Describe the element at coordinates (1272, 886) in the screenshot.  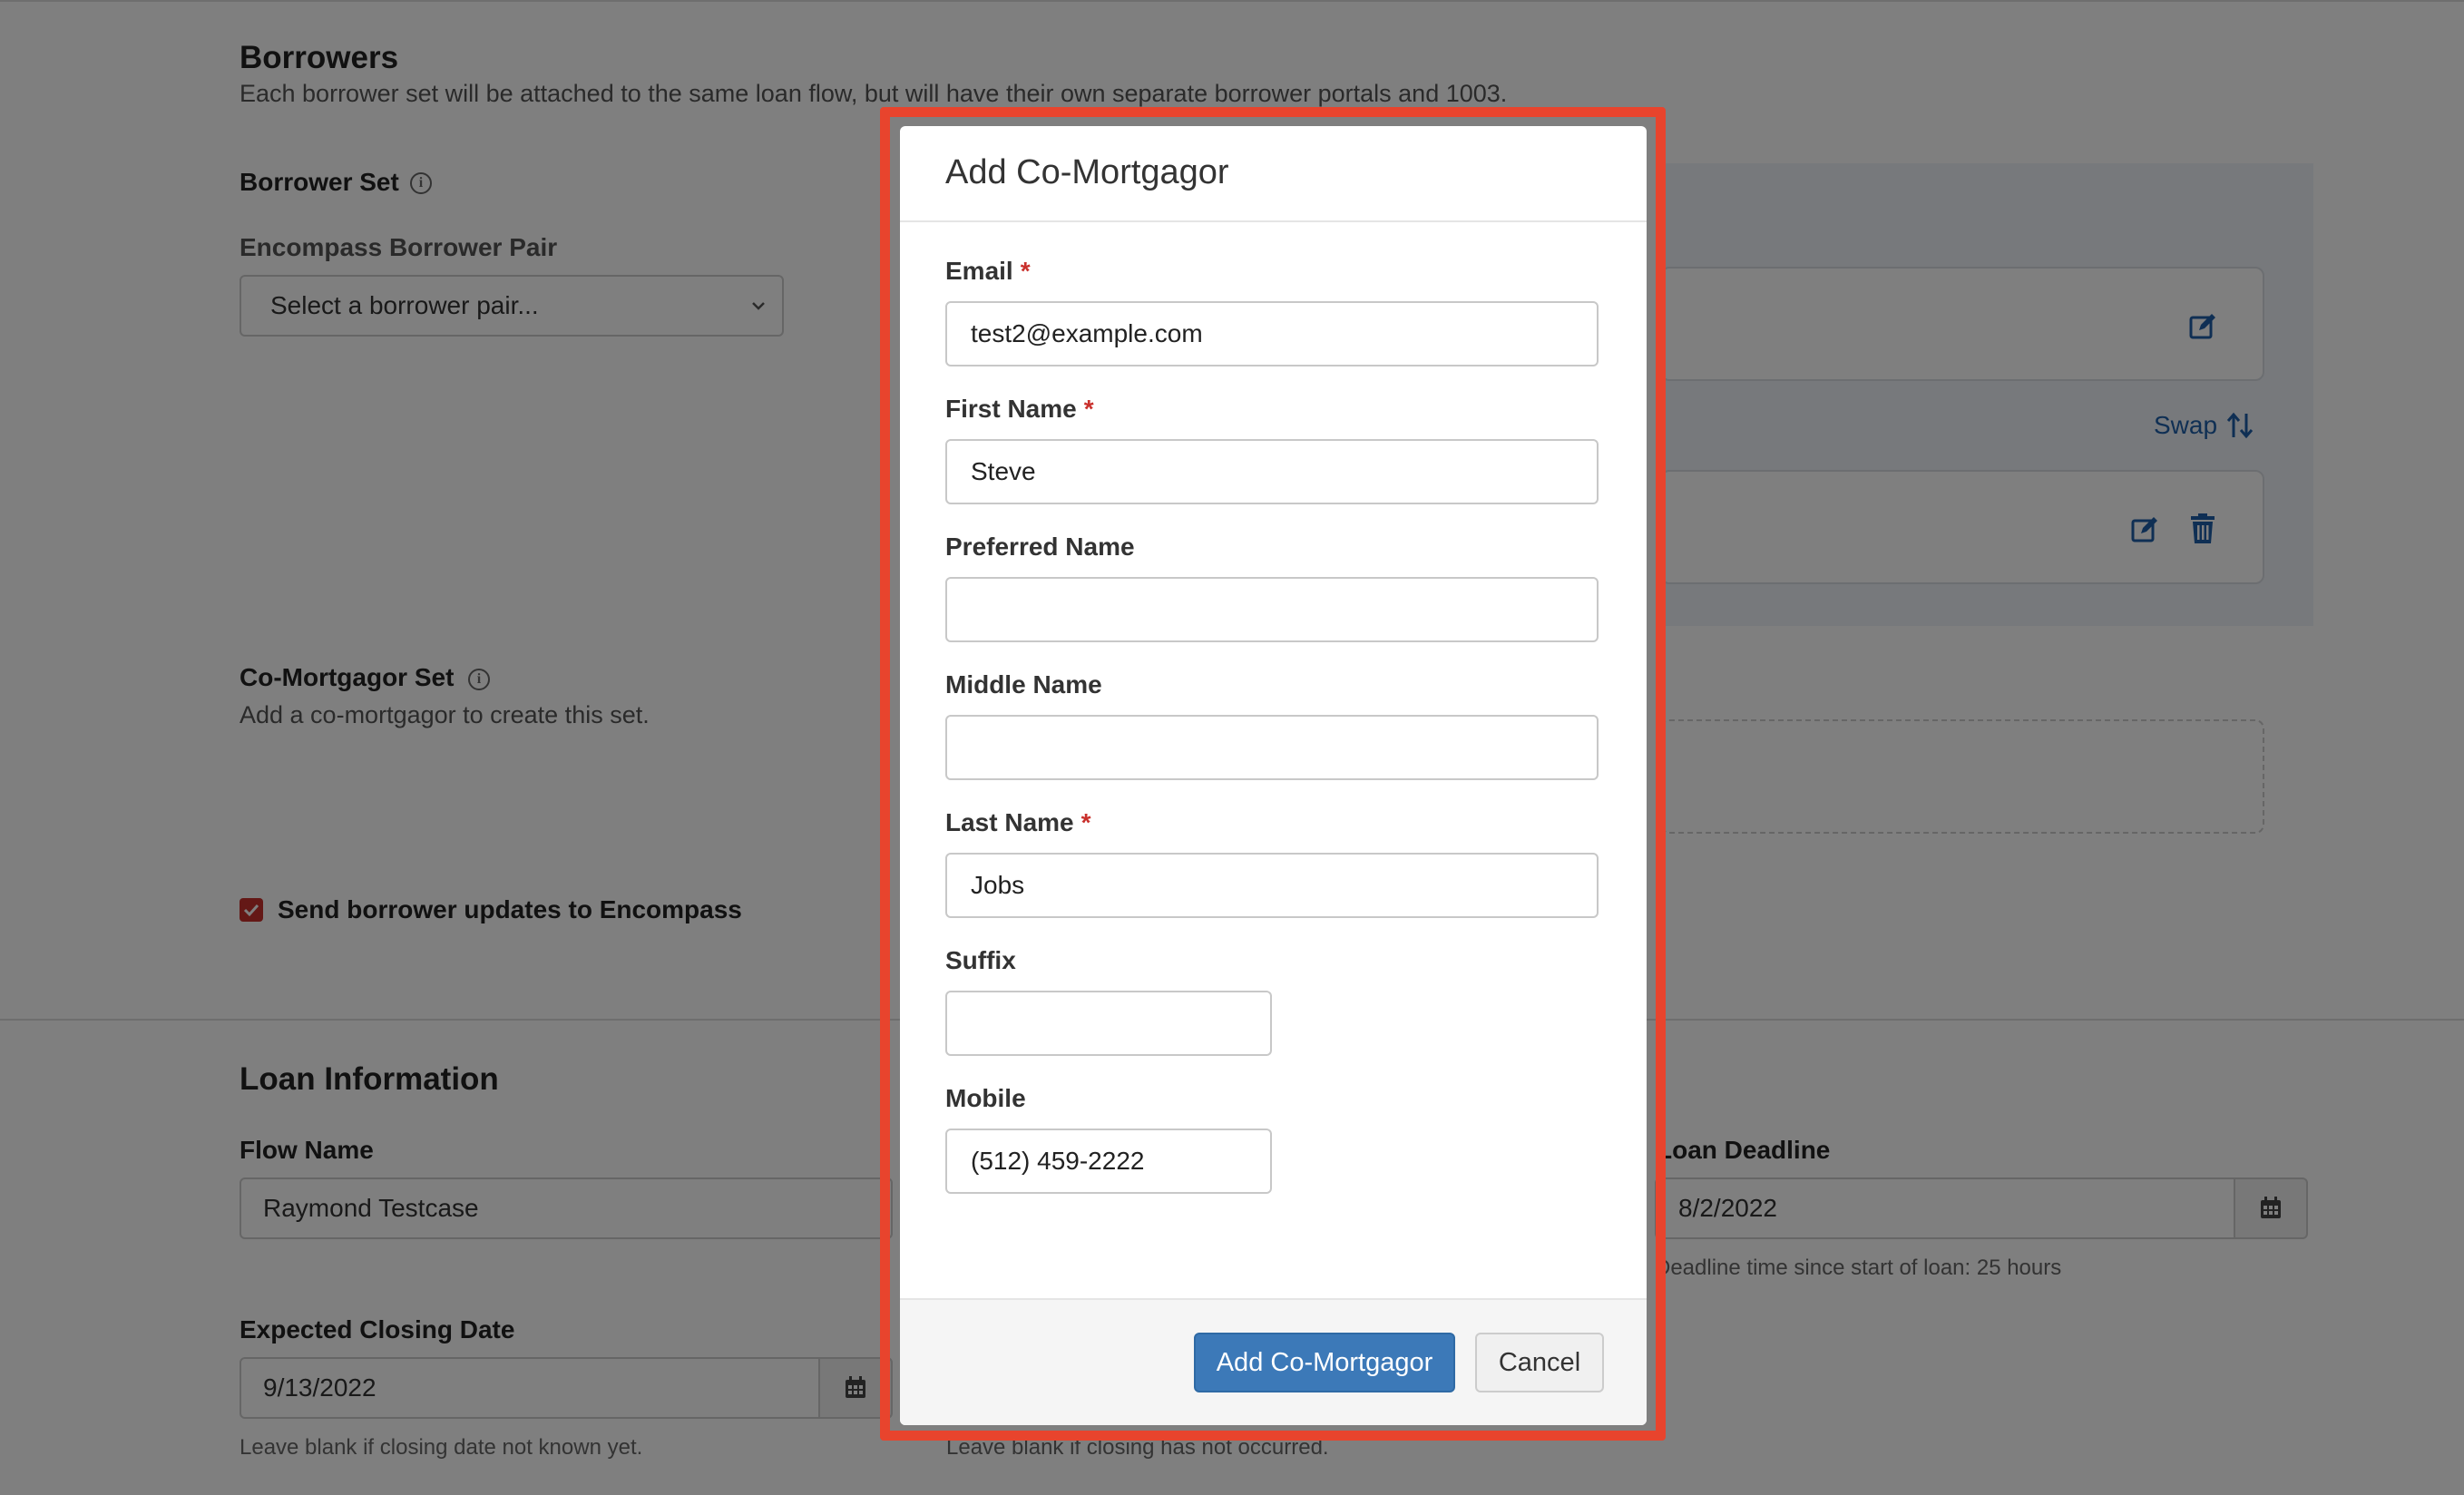
I see `last-name-field: Jobs` at that location.